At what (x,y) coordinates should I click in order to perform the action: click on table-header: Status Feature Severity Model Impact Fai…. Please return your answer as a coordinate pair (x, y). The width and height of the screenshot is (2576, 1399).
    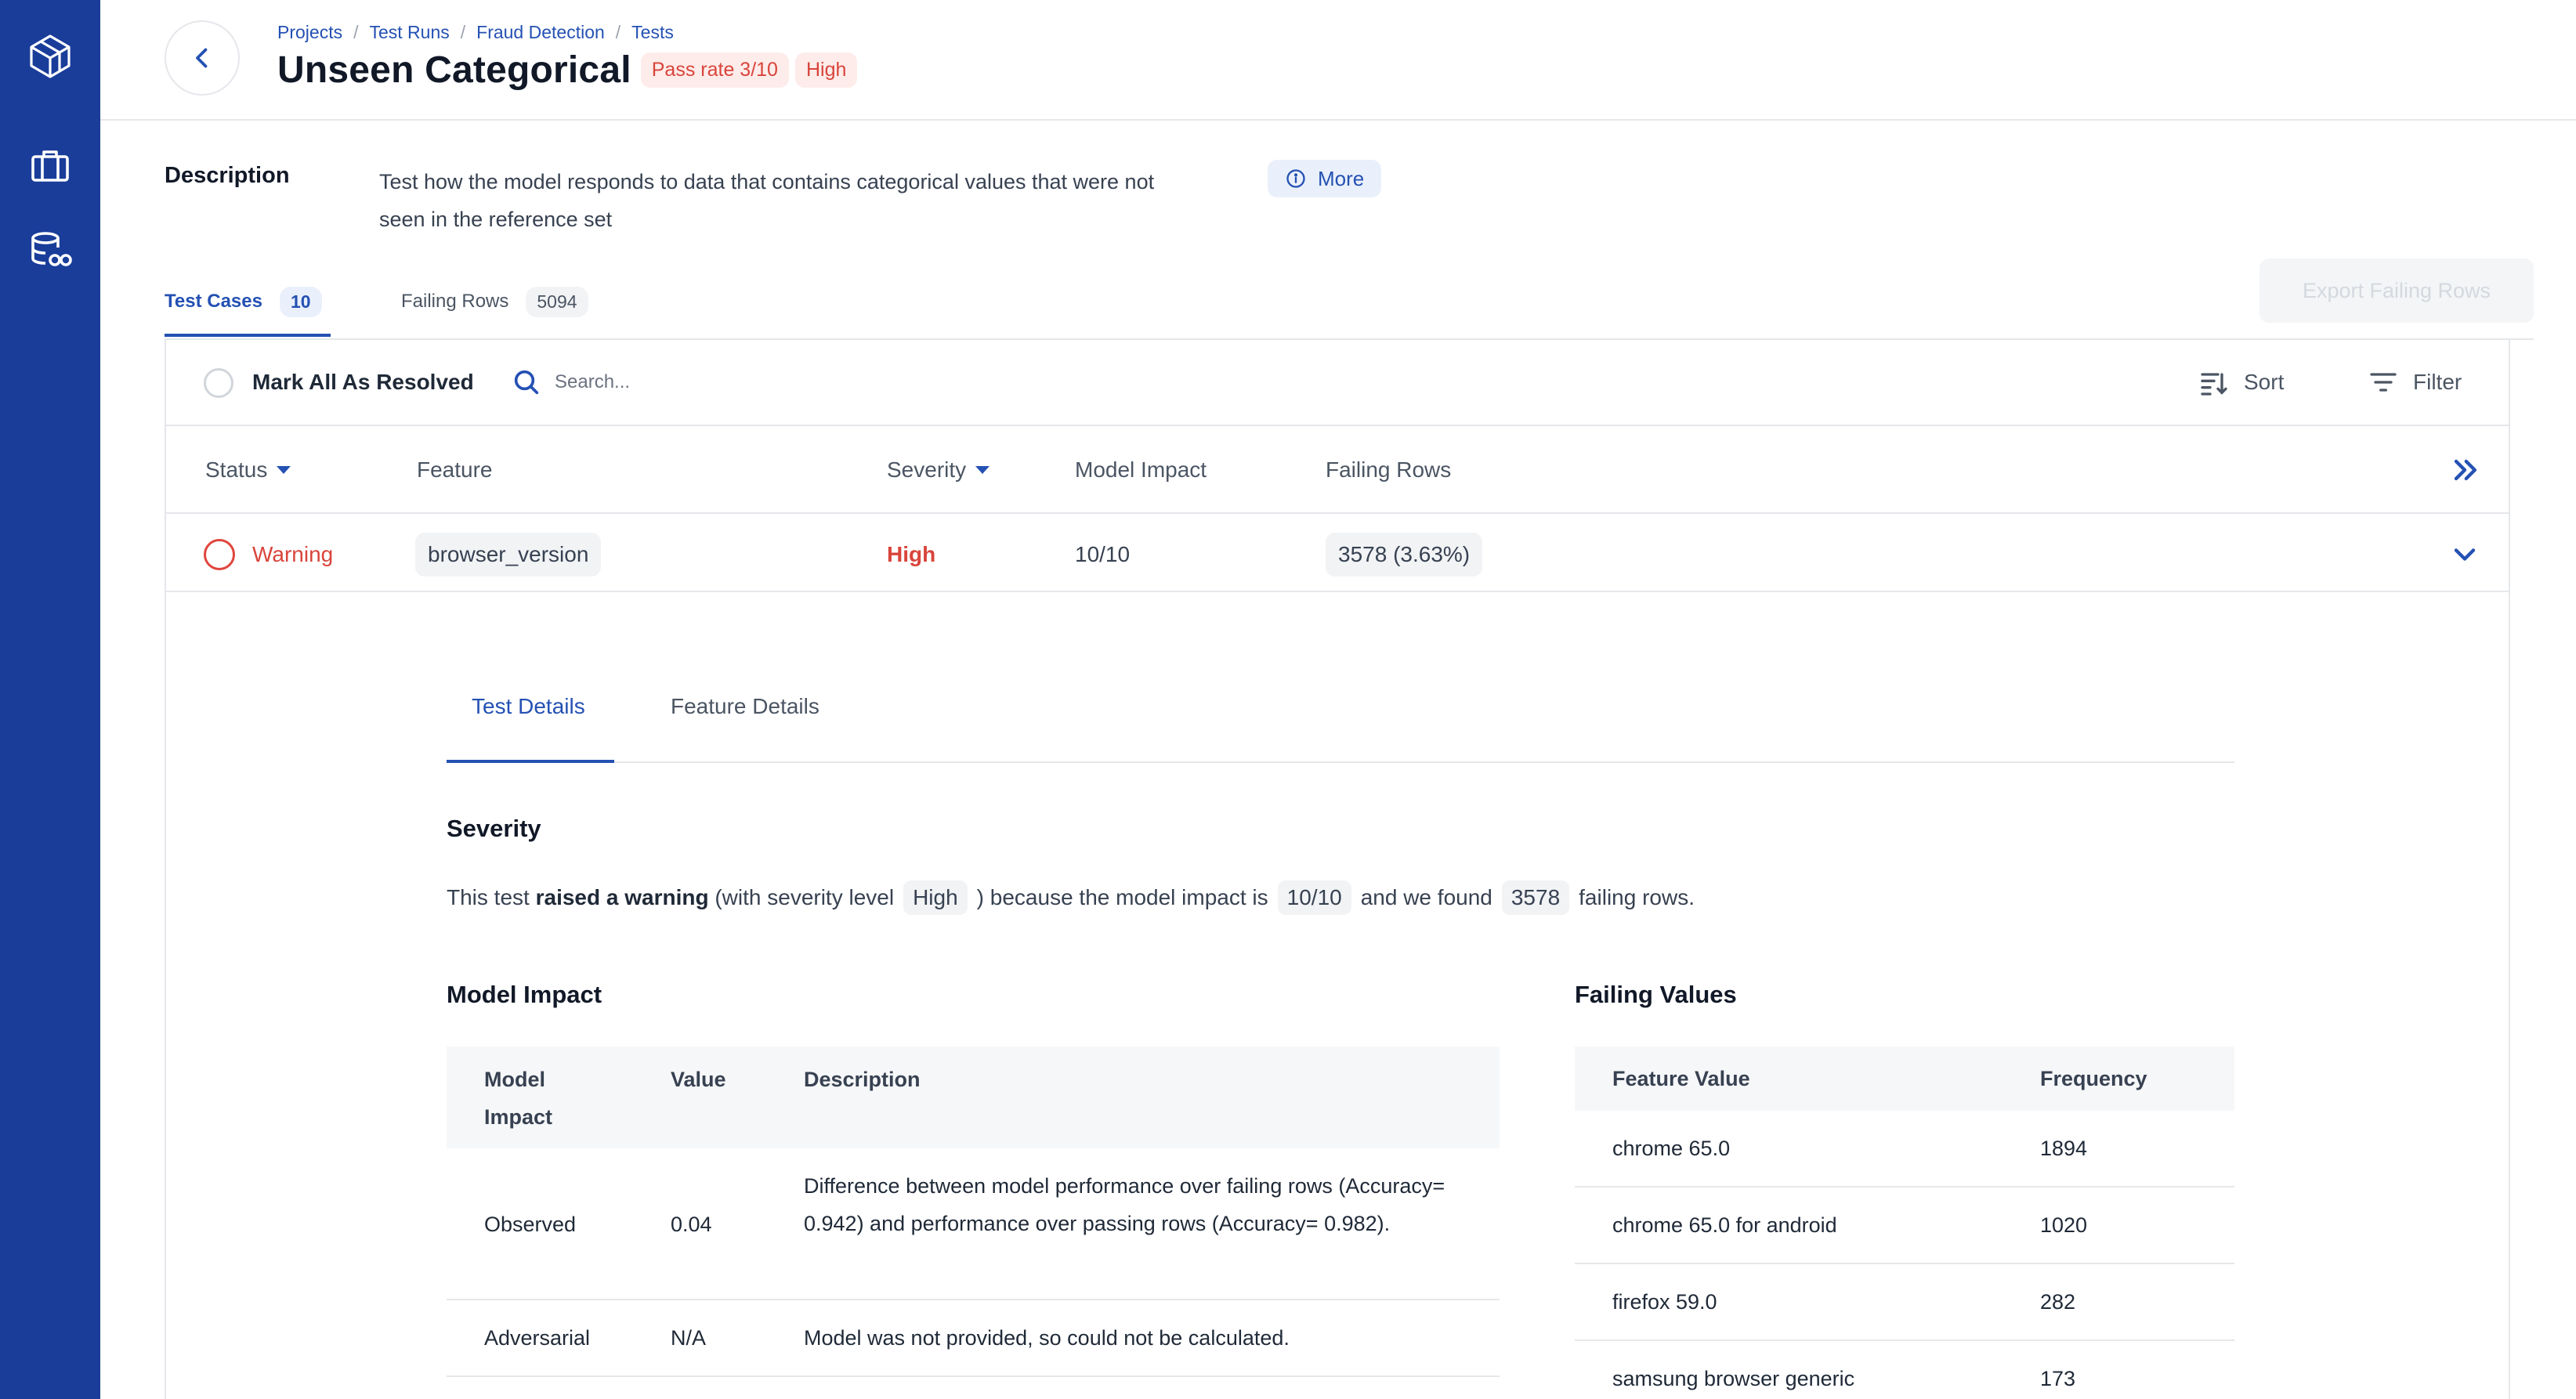
    Looking at the image, I should click on (1337, 470).